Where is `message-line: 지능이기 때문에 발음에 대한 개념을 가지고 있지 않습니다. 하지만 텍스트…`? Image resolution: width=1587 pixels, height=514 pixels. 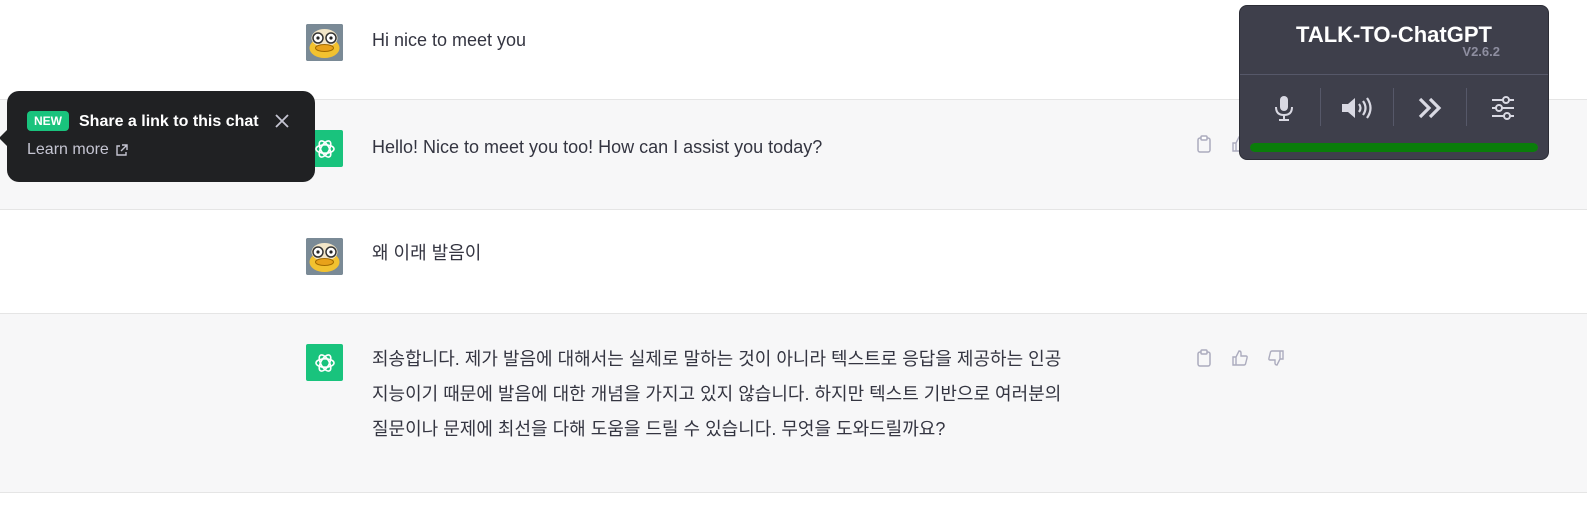
message-line: 지능이기 때문에 발음에 대한 개념을 가지고 있지 않습니다. 하지만 텍스트… is located at coordinates (717, 394).